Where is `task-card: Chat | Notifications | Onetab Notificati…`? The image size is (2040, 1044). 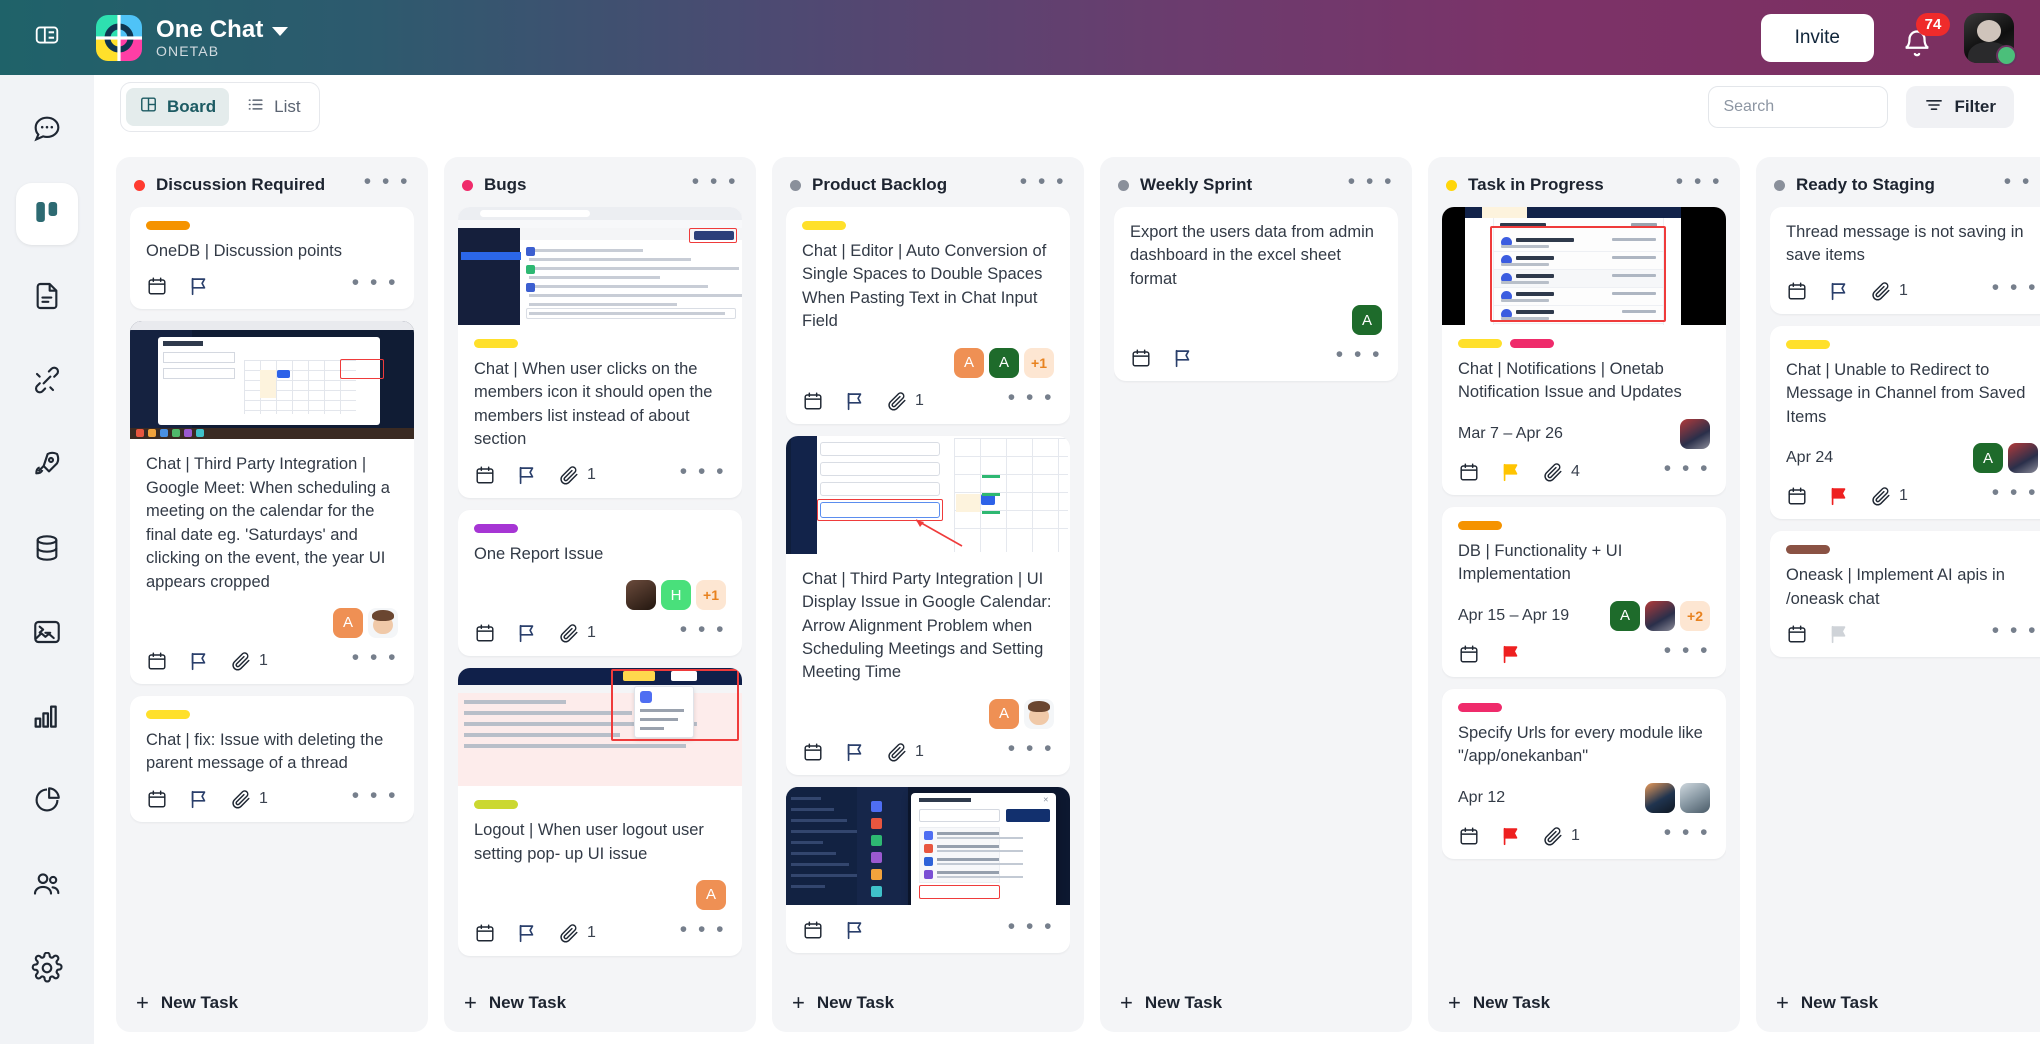
task-card: Chat | Notifications | Onetab Notificati… is located at coordinates (1584, 351).